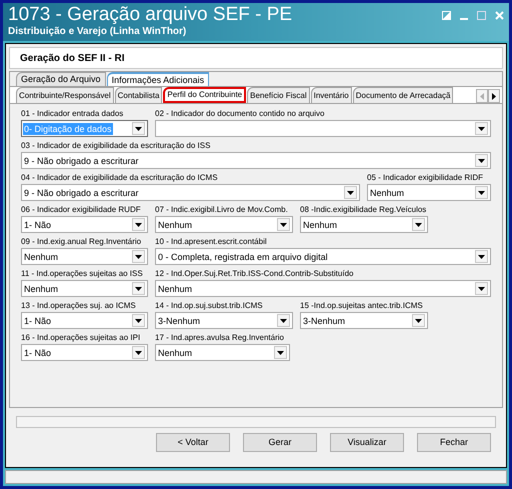  Describe the element at coordinates (323, 256) in the screenshot. I see `dropdown-field: 0 - Completa, registrada em arquivo digital` at that location.